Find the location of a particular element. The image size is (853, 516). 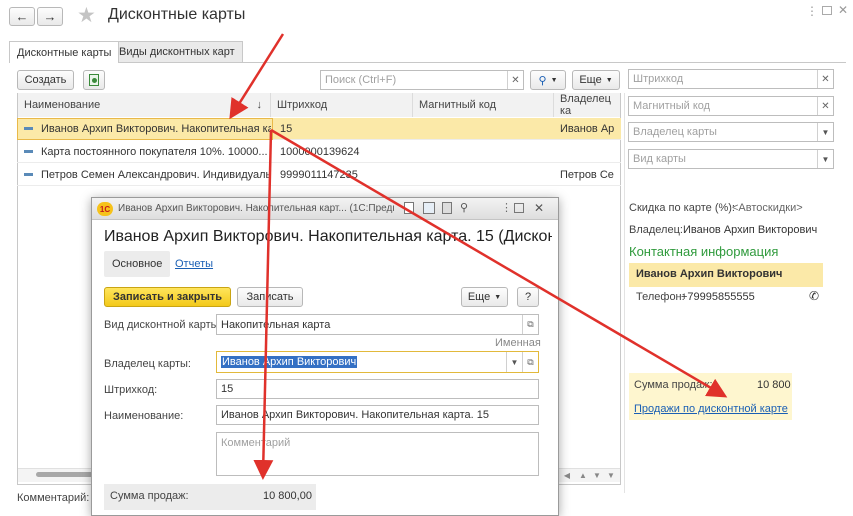

arrow-to-selected-row is located at coordinates (257, 76).